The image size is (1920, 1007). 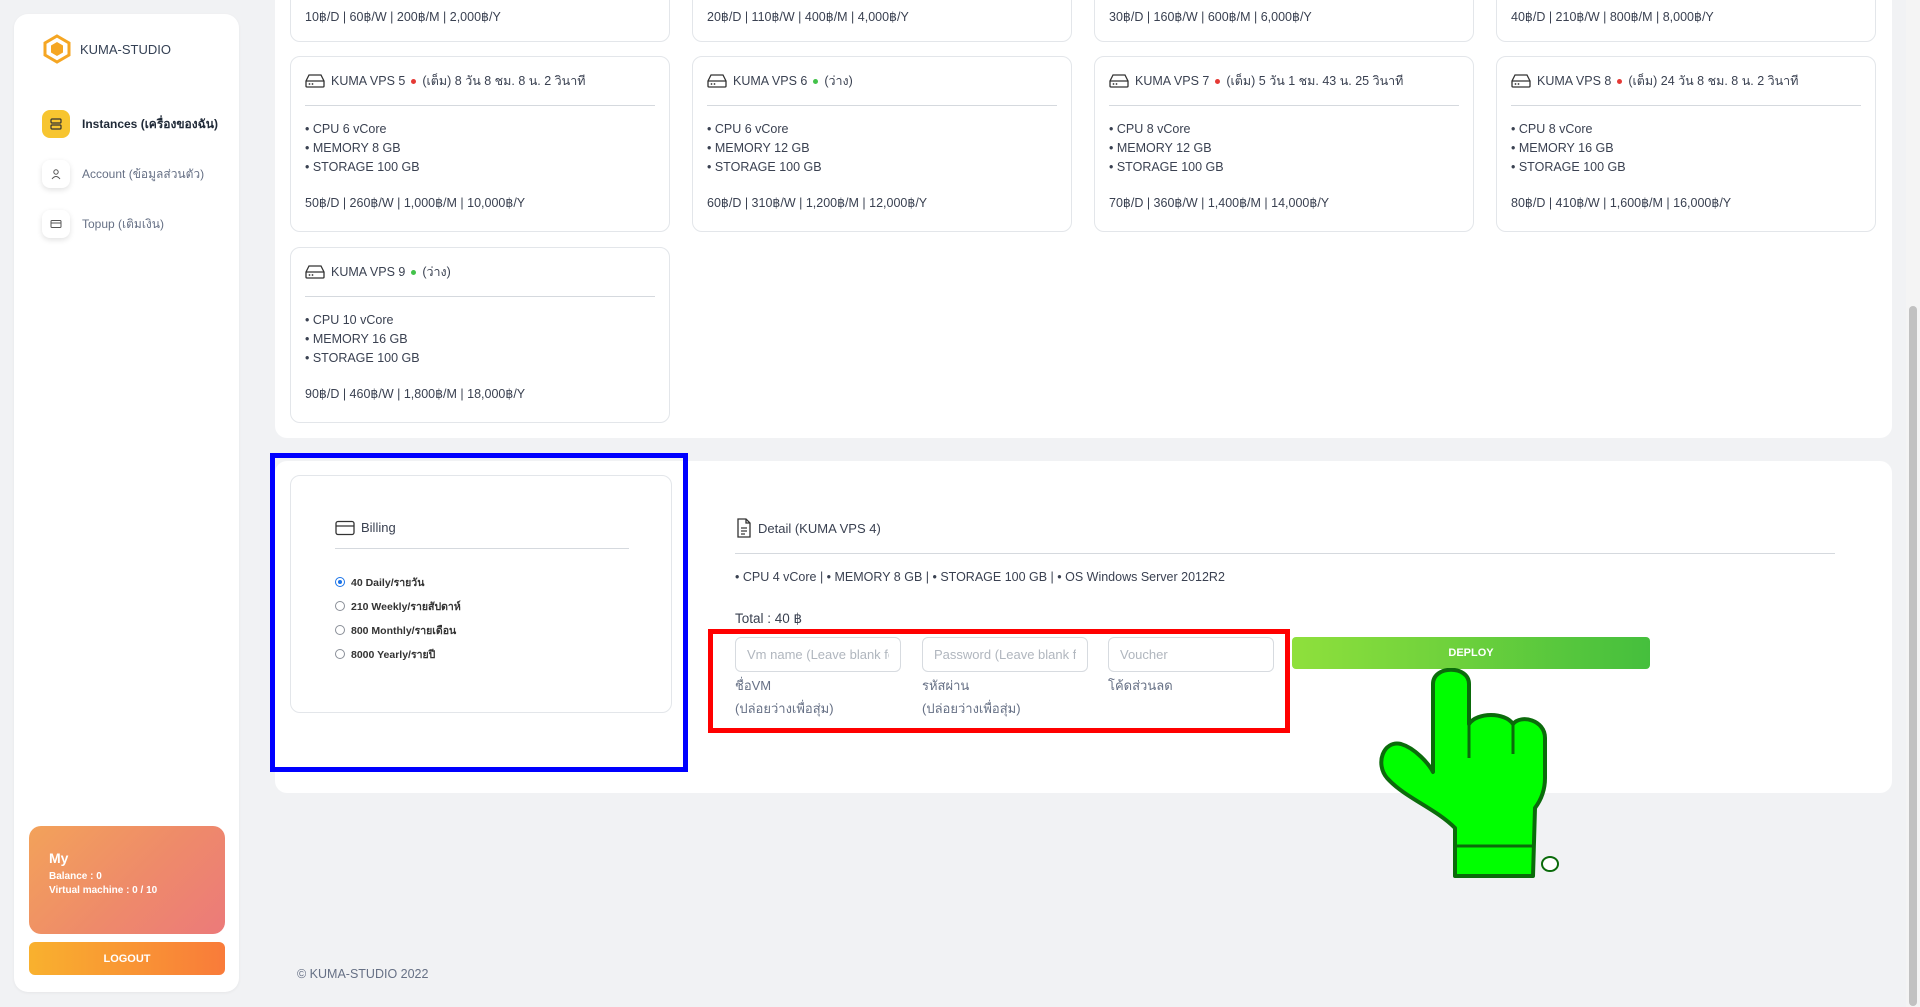 I want to click on vps-price: 80฿/D | 410฿/W | 1,600฿/M | 16,000฿/Y, so click(x=1621, y=203).